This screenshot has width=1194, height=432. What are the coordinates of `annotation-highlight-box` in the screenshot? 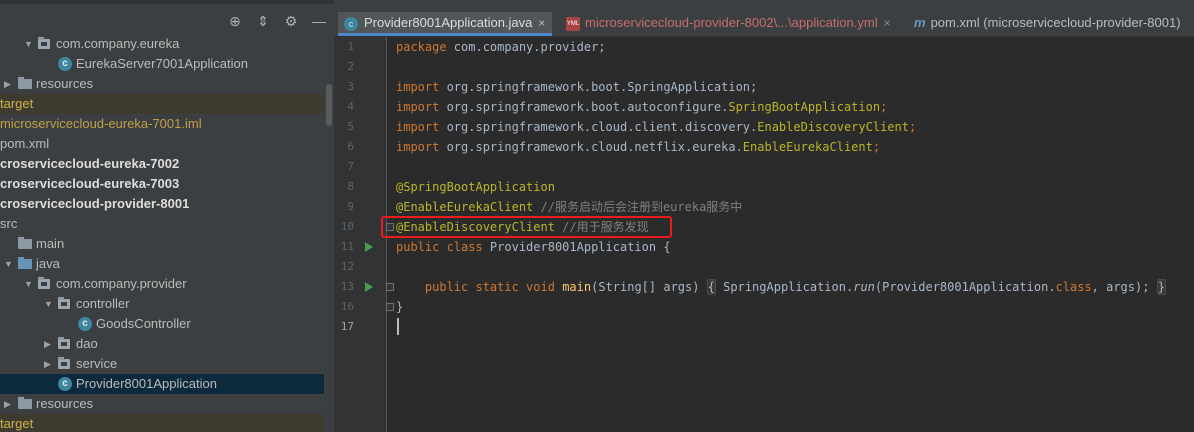 It's located at (526, 227).